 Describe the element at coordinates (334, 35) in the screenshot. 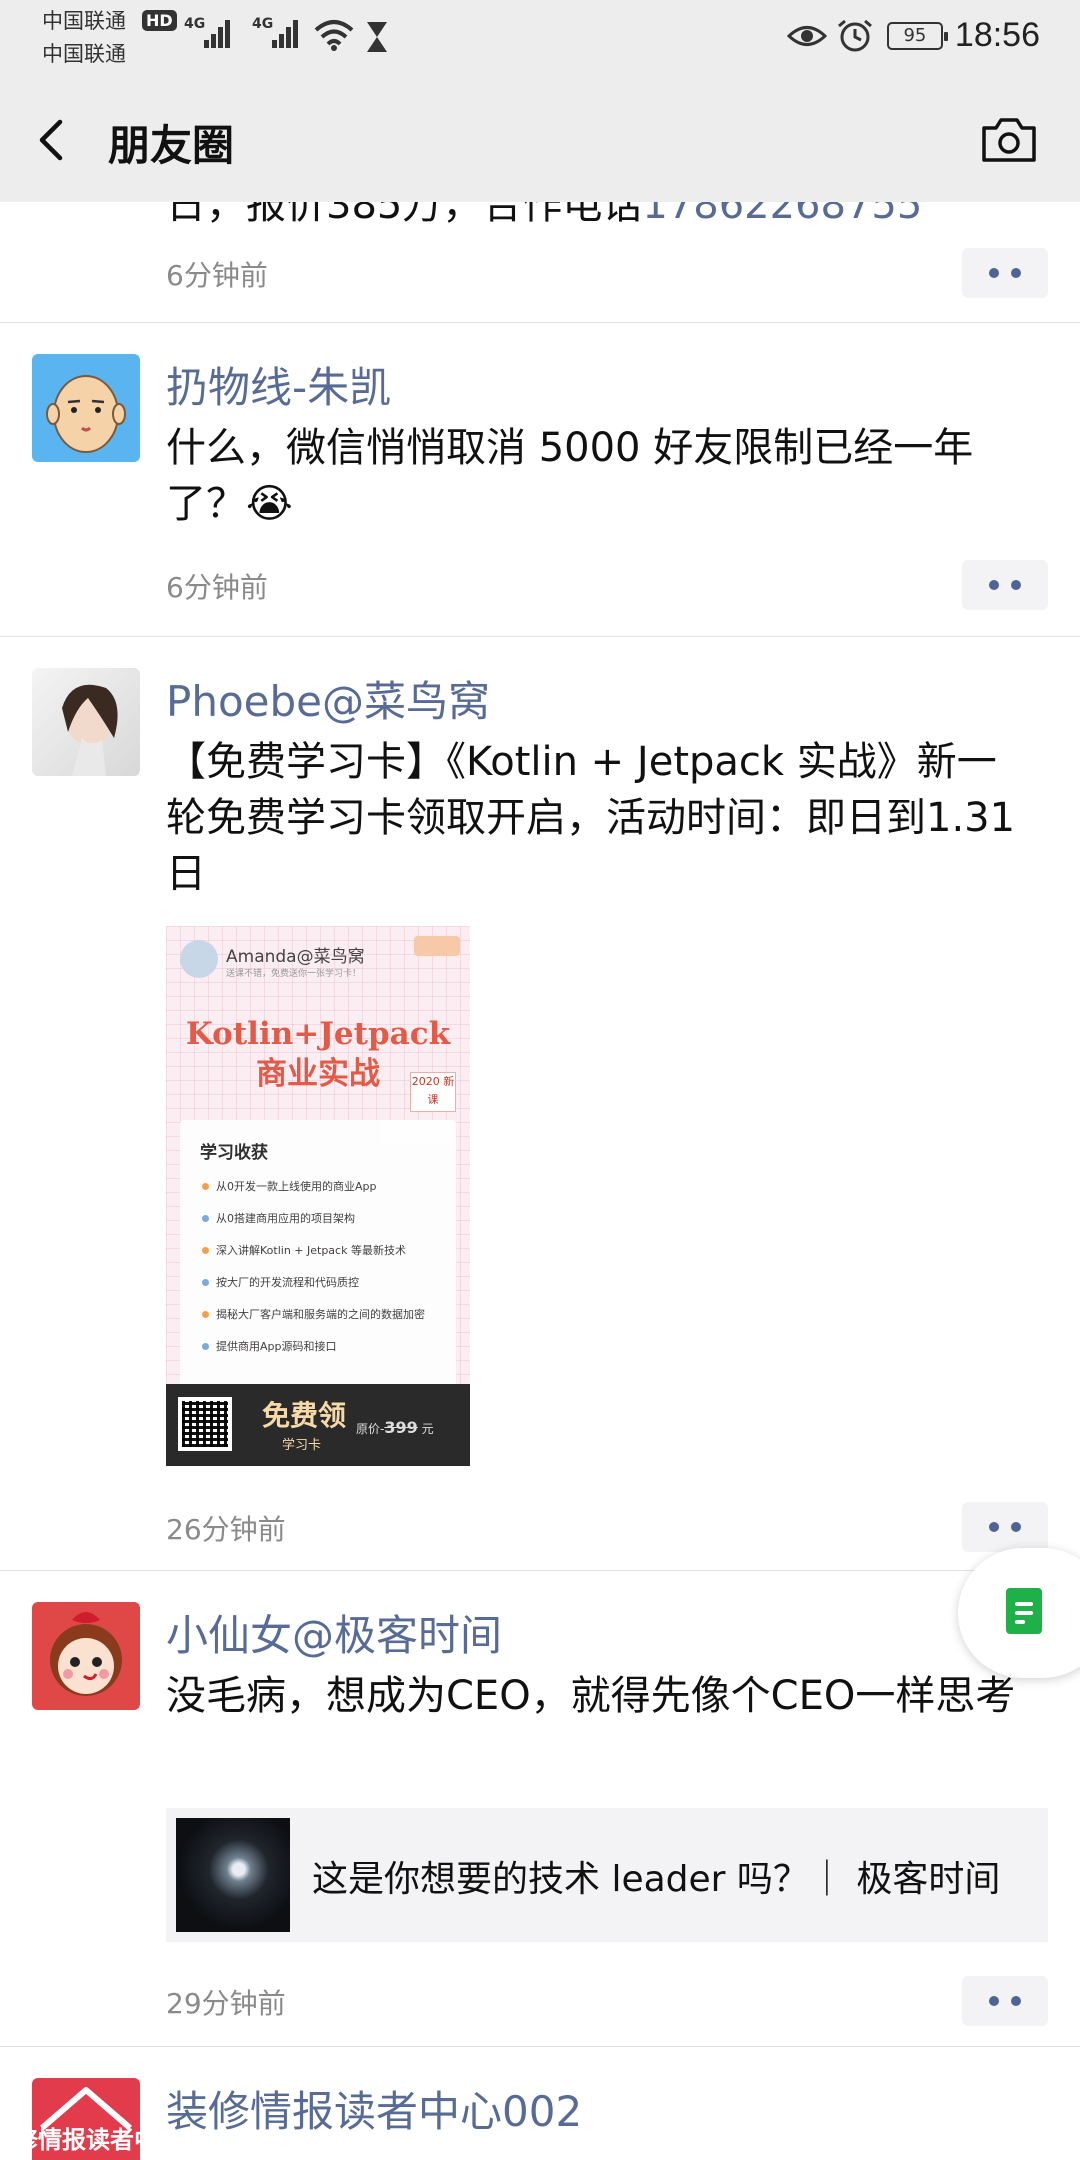

I see `wifi-icon` at that location.